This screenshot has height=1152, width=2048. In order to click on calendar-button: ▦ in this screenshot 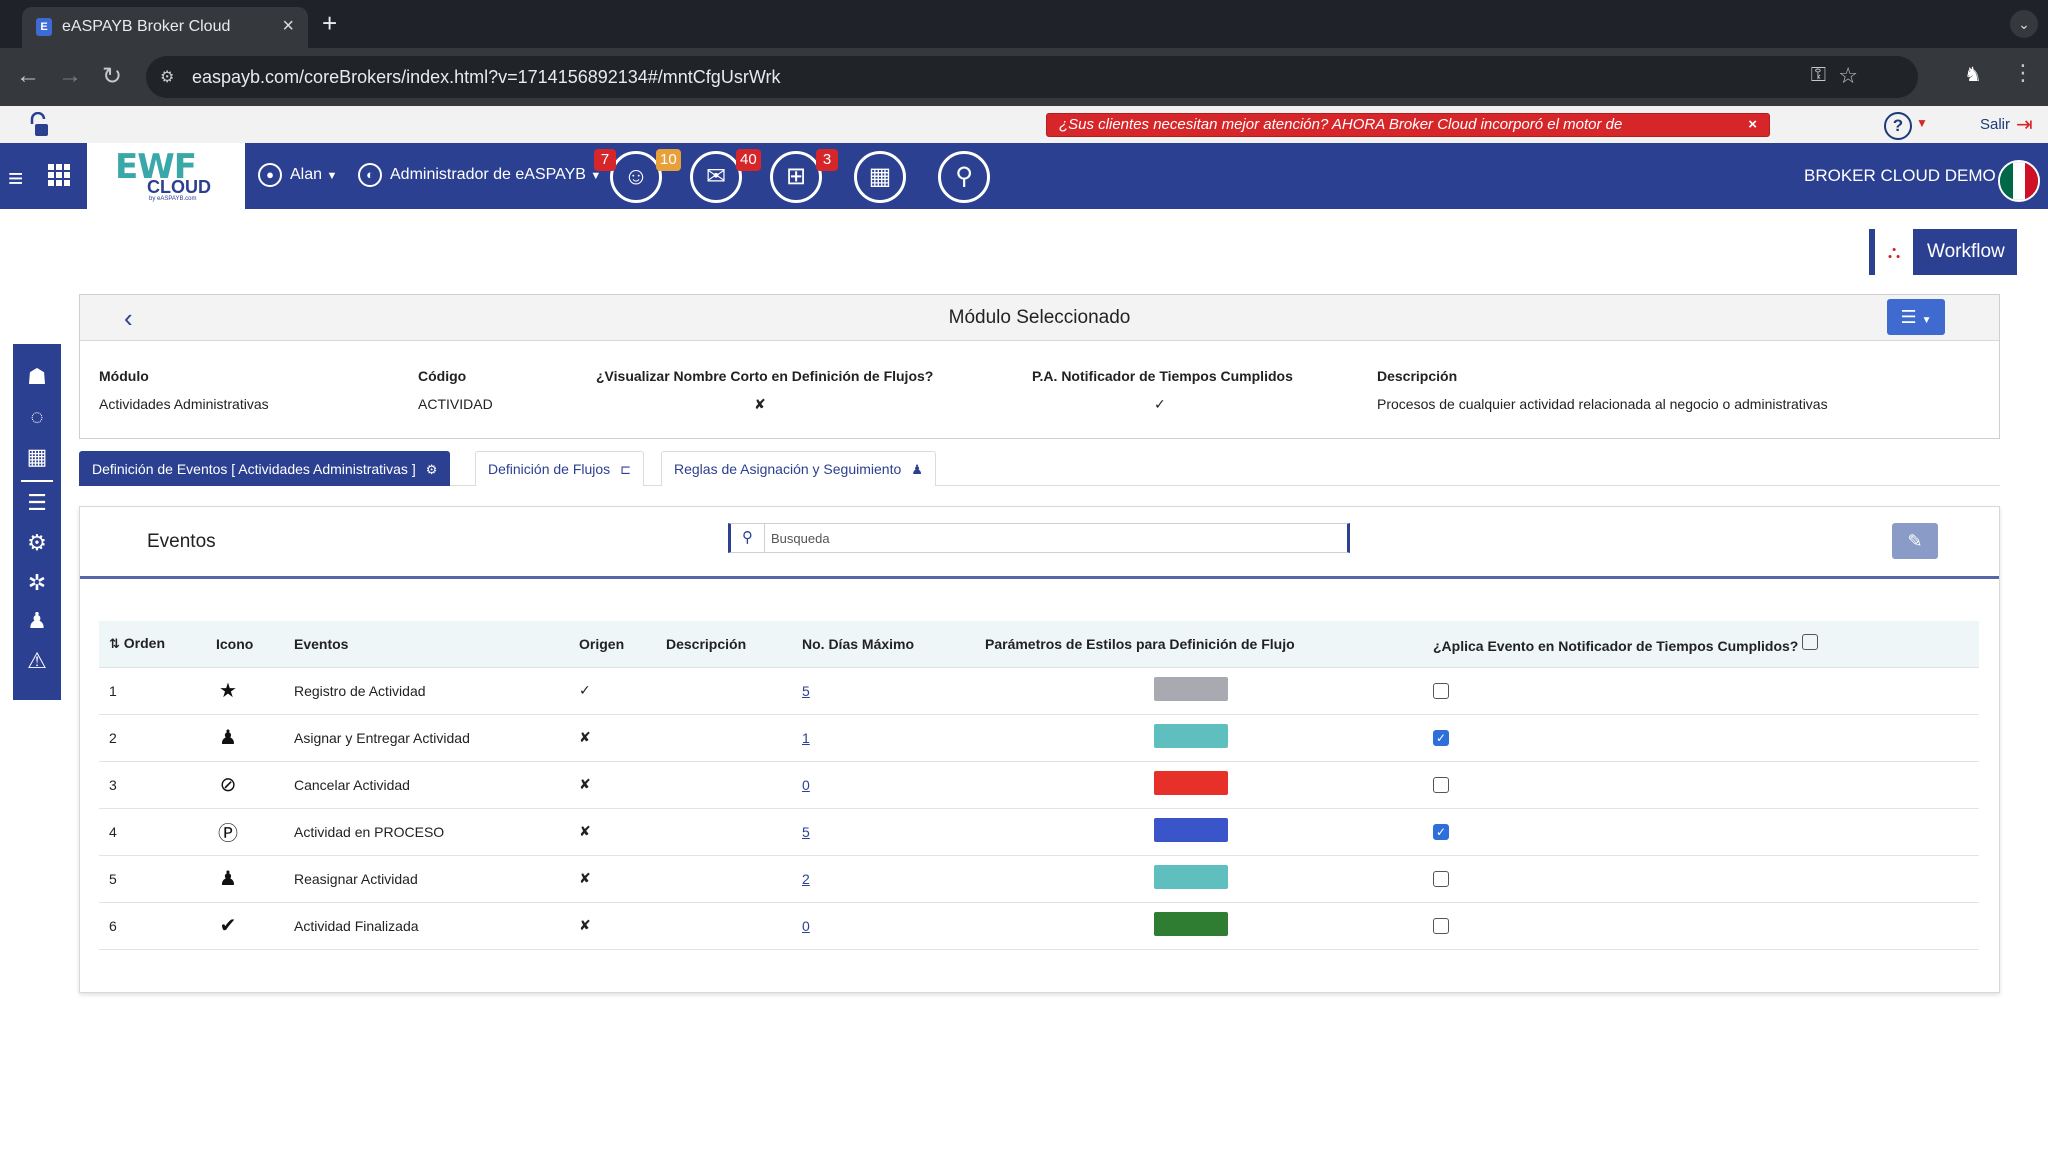, I will do `click(880, 177)`.